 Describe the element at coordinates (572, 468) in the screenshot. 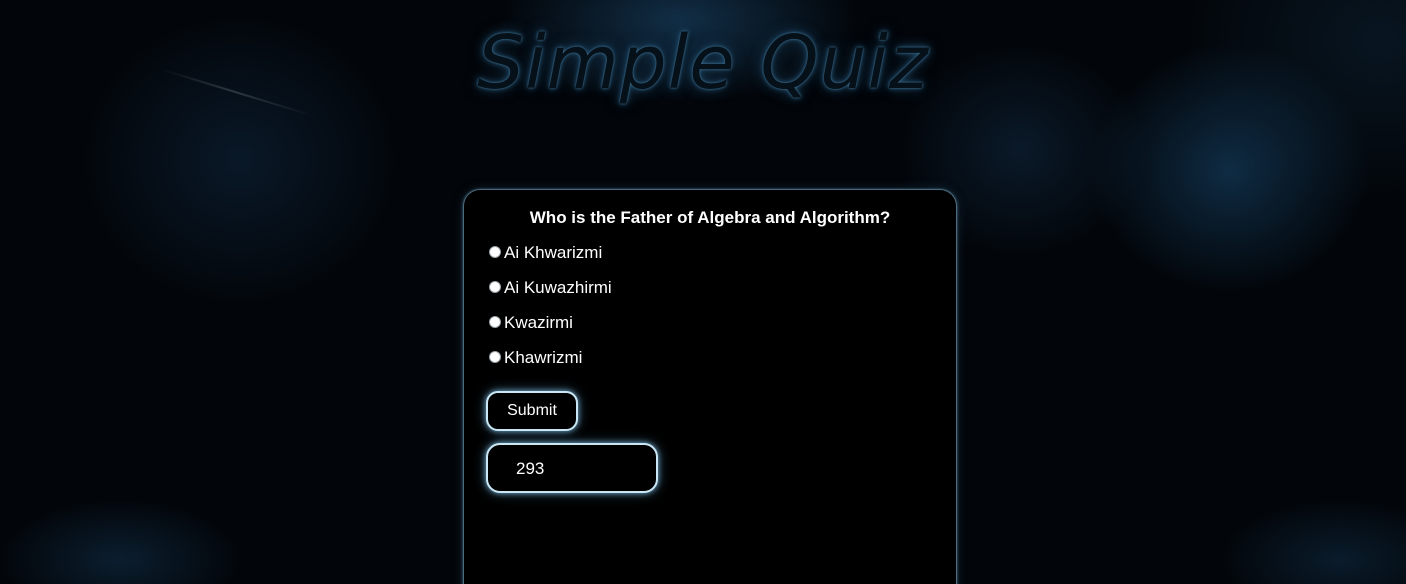

I see `score-box: 293` at that location.